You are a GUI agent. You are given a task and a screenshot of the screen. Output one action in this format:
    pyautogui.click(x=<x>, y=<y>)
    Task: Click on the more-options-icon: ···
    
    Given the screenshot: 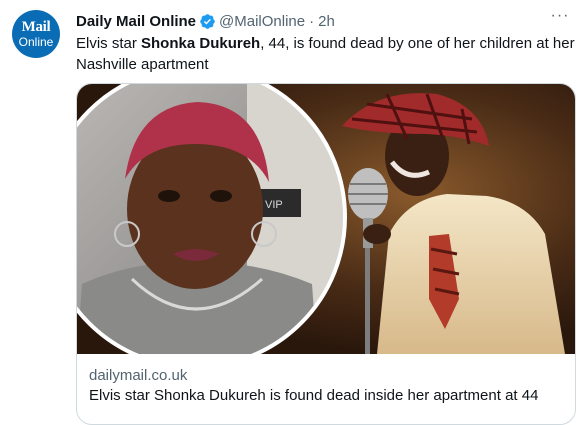 What is the action you would take?
    pyautogui.click(x=560, y=19)
    